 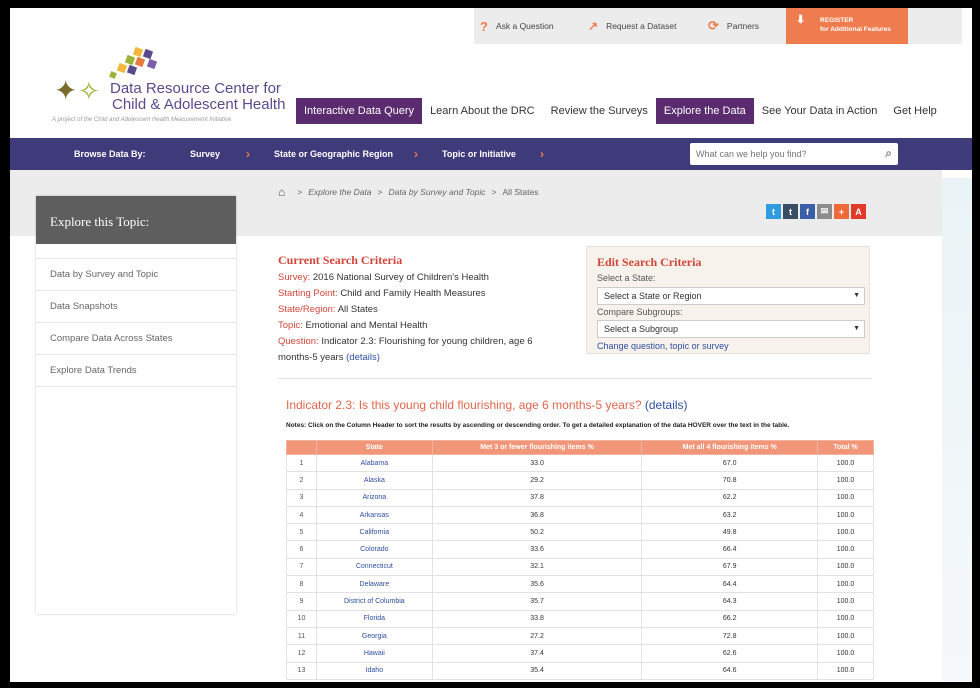 What do you see at coordinates (301, 447) in the screenshot?
I see `col-header-rank` at bounding box center [301, 447].